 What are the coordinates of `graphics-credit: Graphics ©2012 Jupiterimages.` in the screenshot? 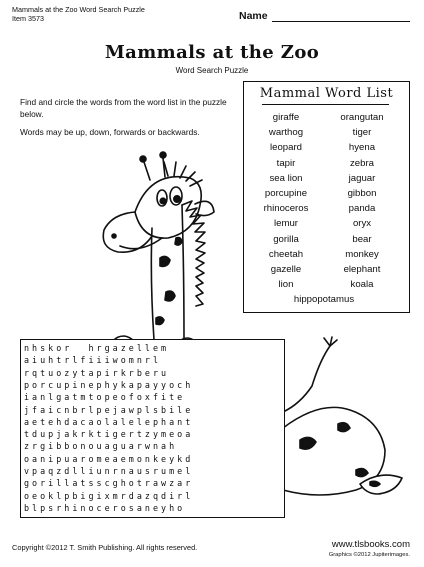 It's located at (369, 555).